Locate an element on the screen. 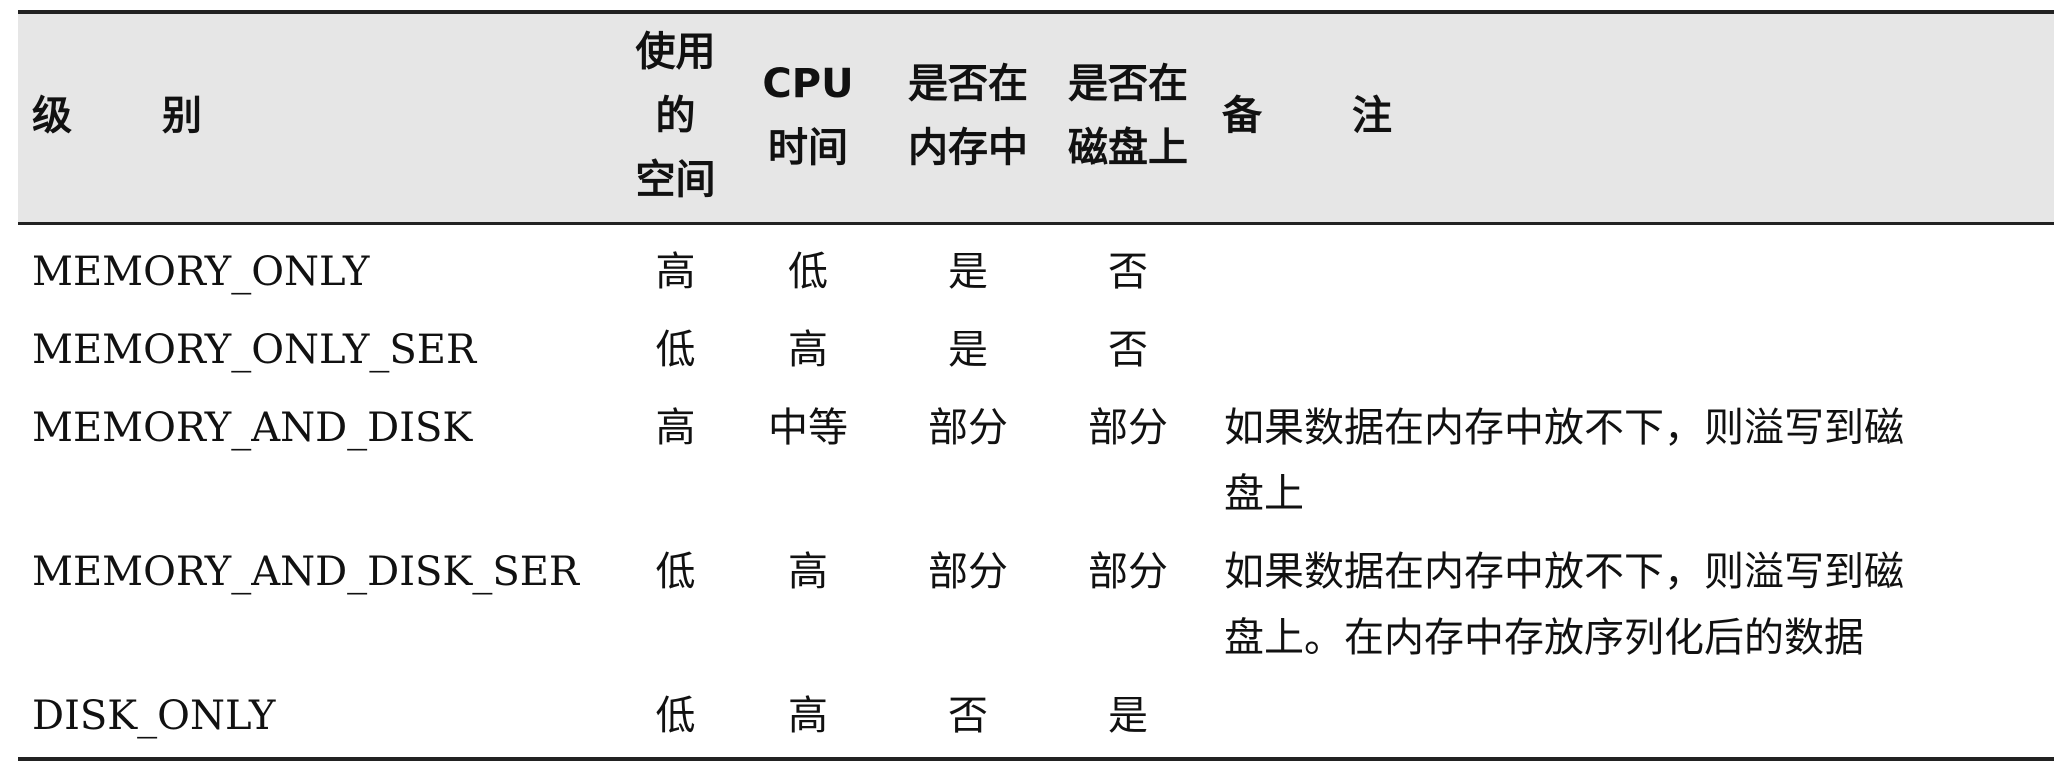 This screenshot has width=2072, height=761. cell-cpu: 中等 is located at coordinates (808, 428).